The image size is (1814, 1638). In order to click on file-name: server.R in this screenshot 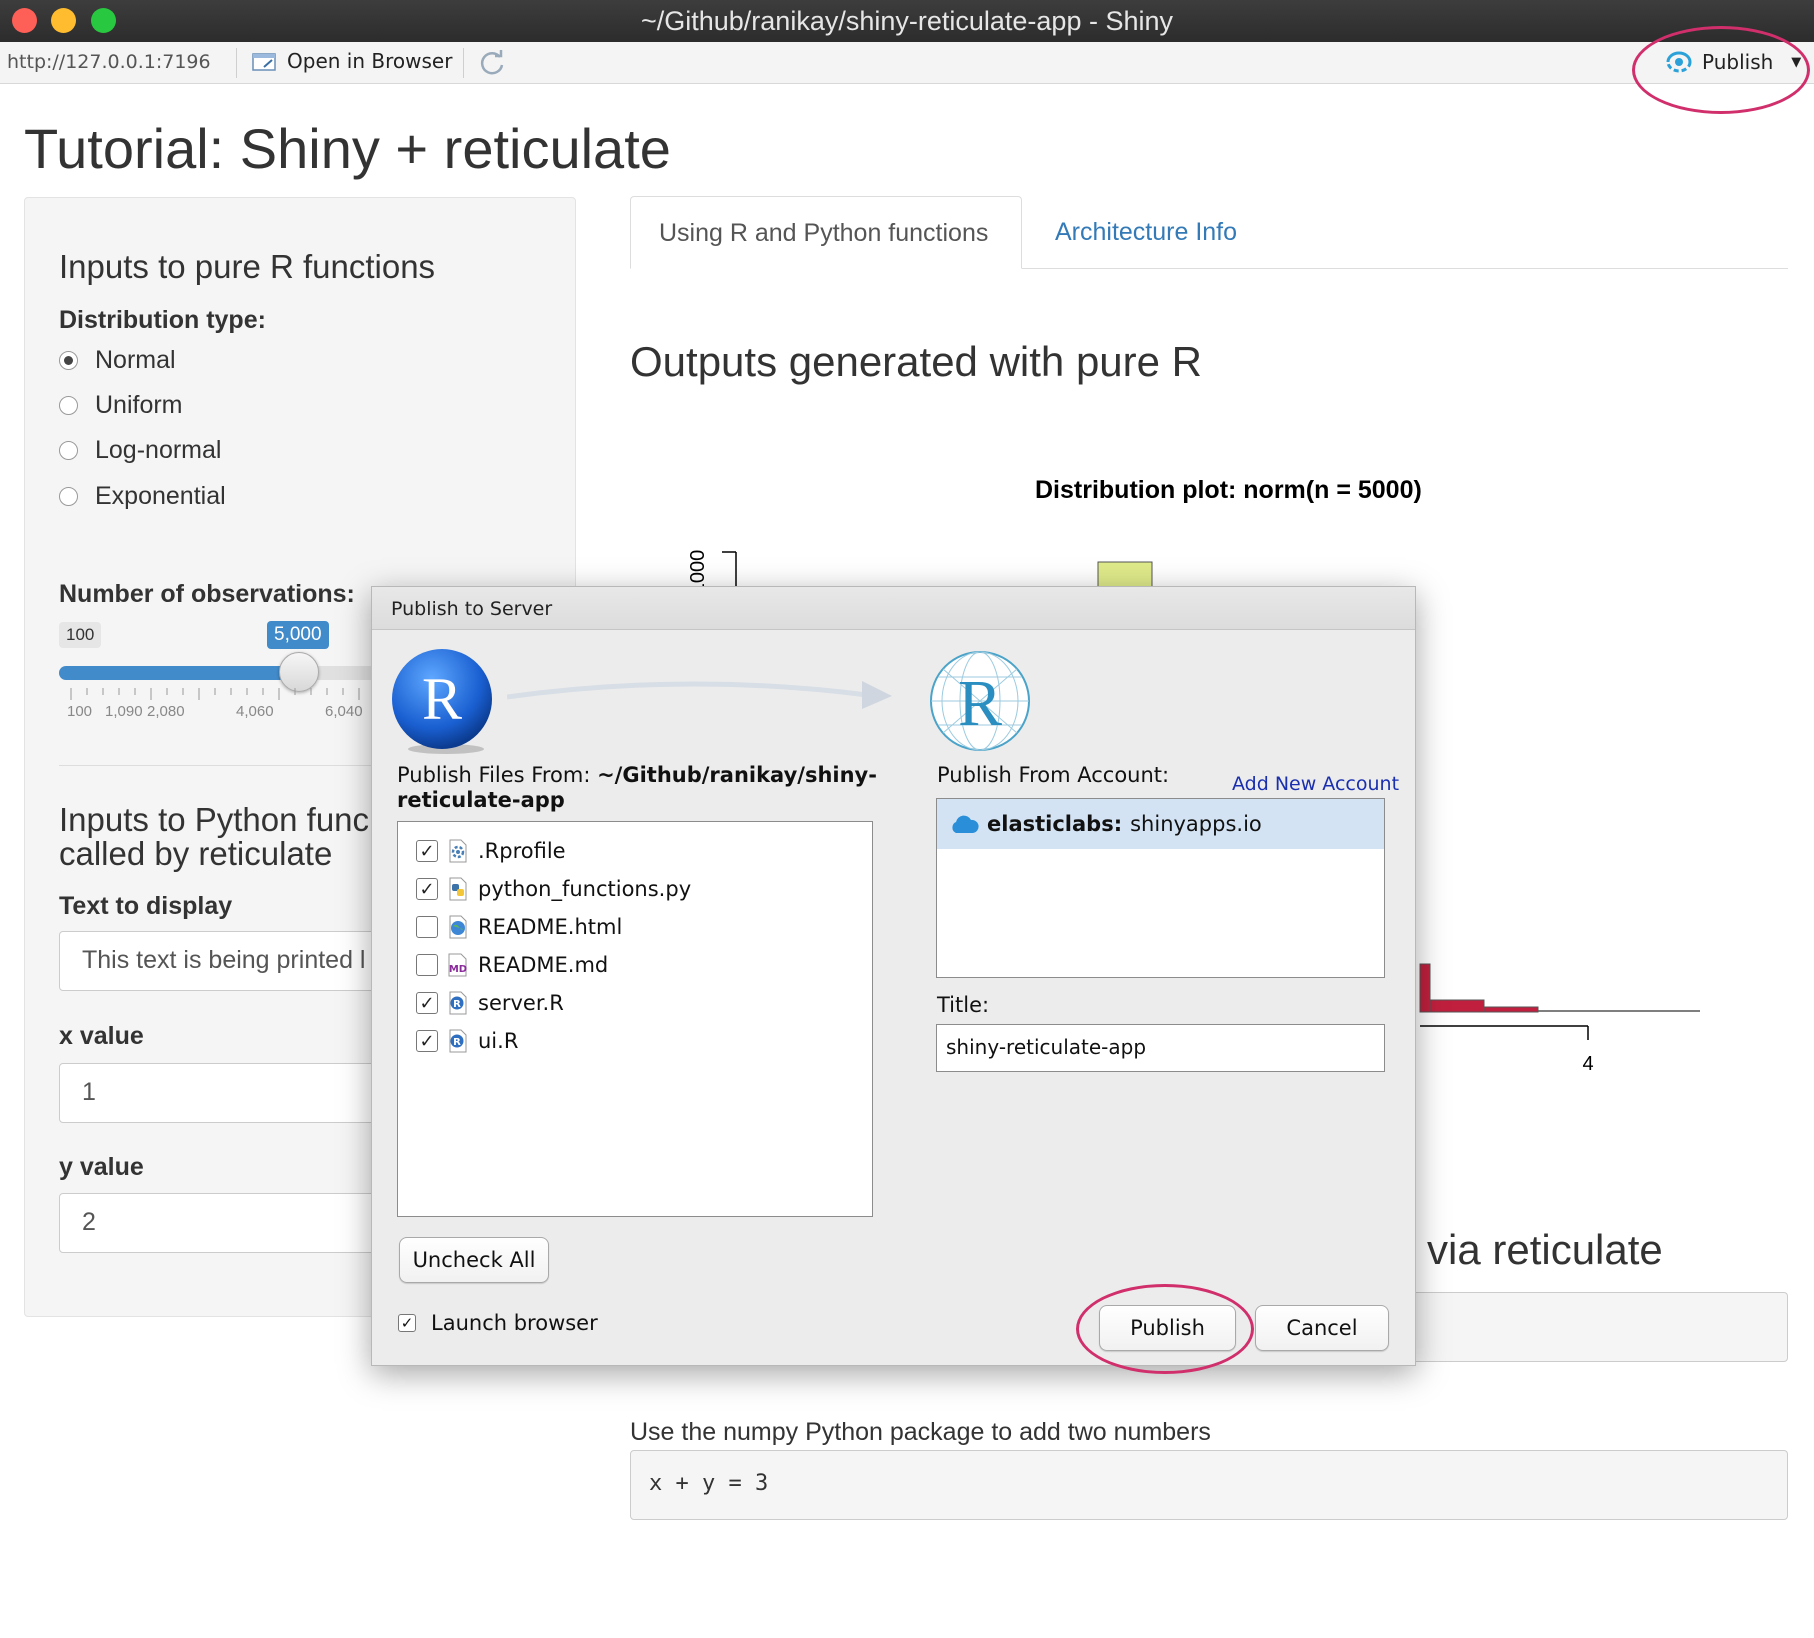, I will do `click(521, 1003)`.